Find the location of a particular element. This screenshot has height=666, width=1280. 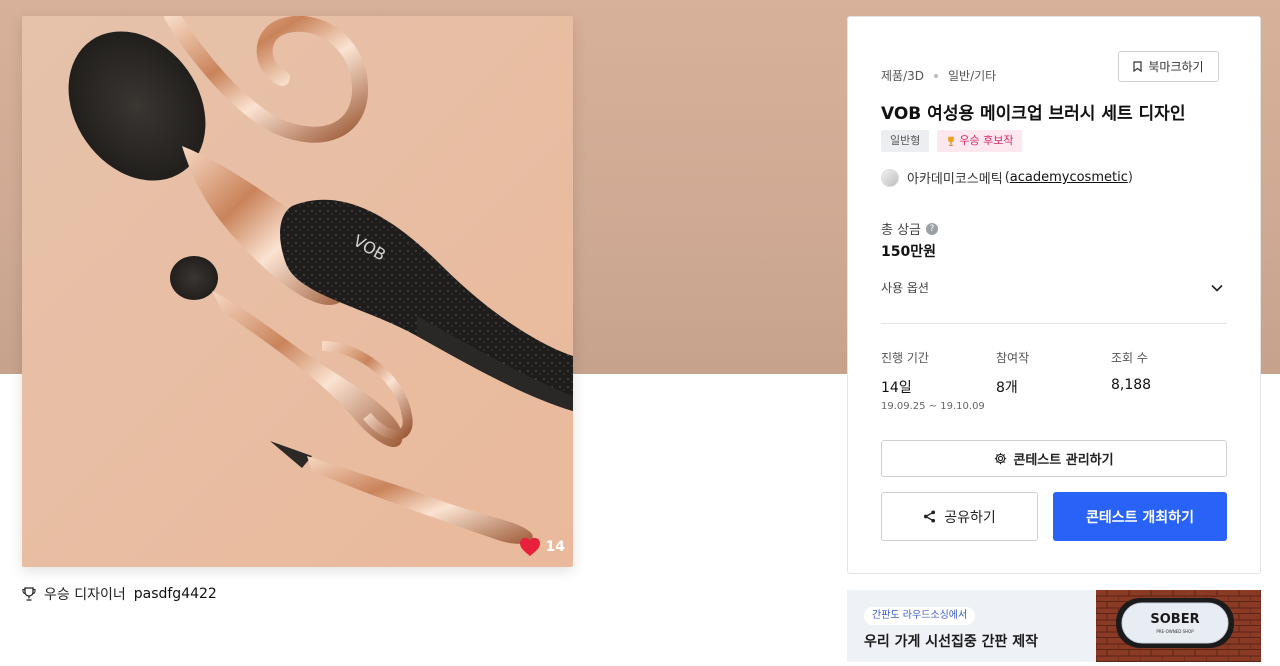

share-icon is located at coordinates (930, 516).